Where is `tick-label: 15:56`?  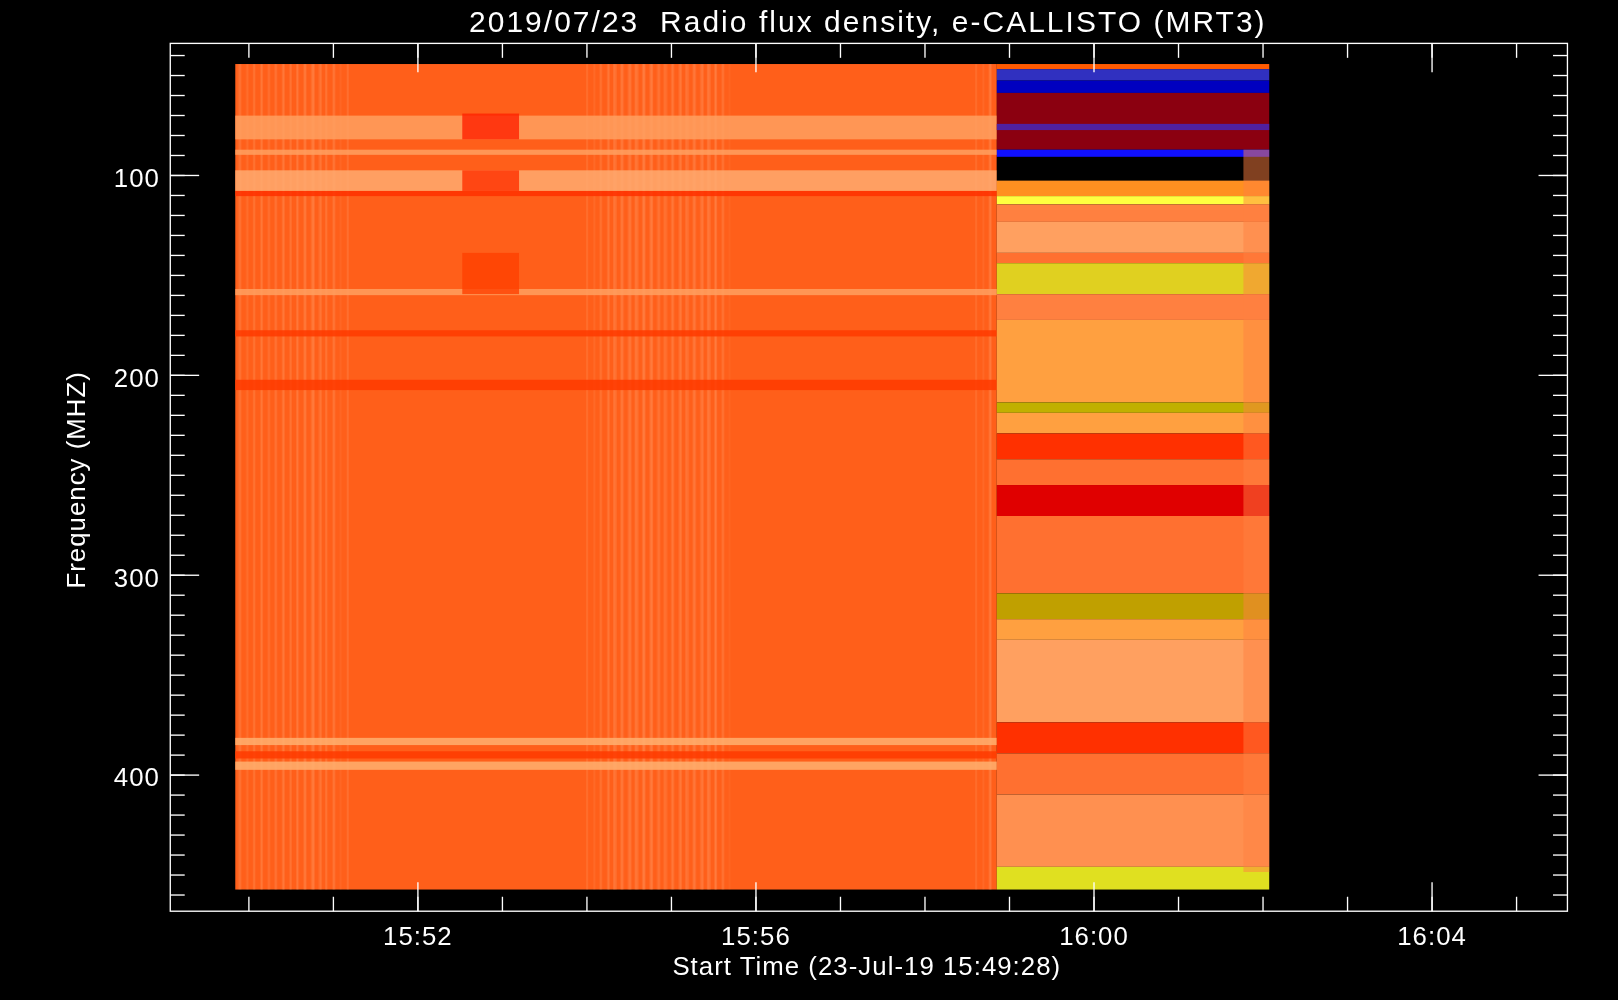 tick-label: 15:56 is located at coordinates (756, 936).